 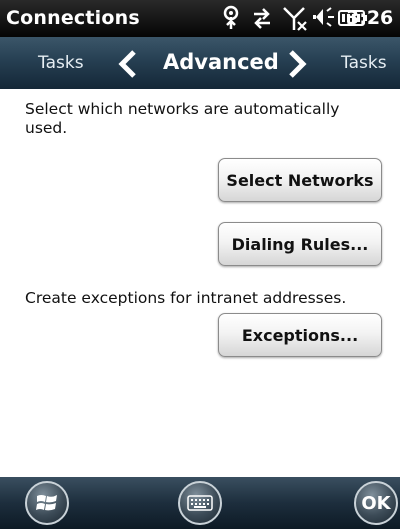 What do you see at coordinates (200, 18) in the screenshot?
I see `status-bar: Connections 3:26` at bounding box center [200, 18].